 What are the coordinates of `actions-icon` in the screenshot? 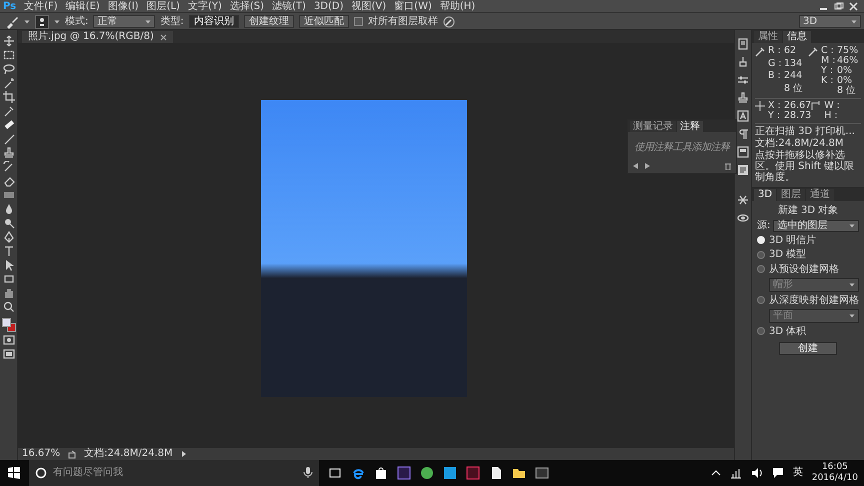 It's located at (743, 62).